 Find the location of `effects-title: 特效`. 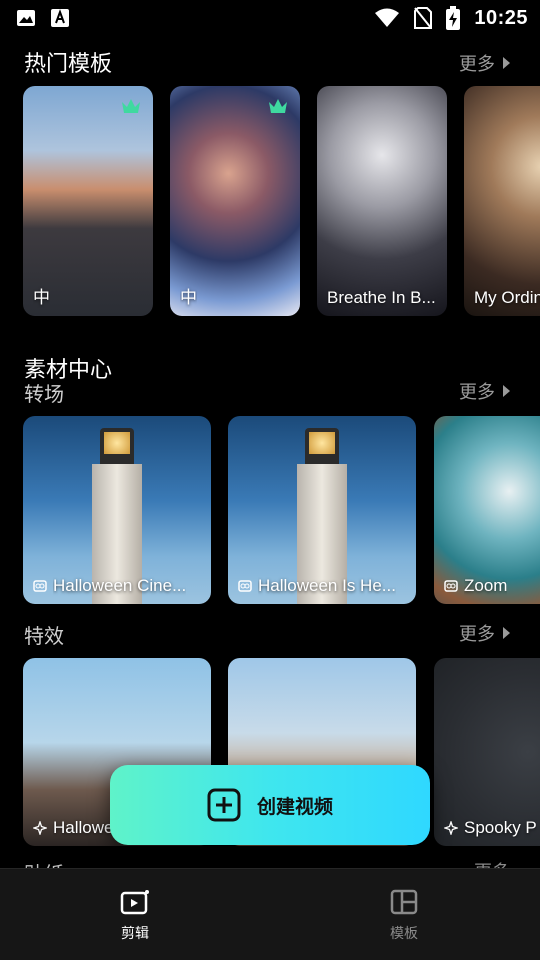

effects-title: 特效 is located at coordinates (44, 637).